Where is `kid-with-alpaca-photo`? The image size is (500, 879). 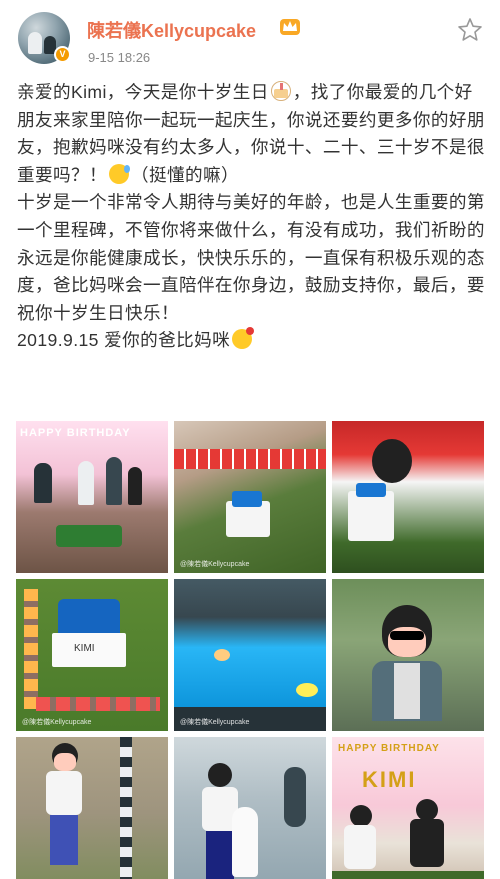
kid-with-alpaca-photo is located at coordinates (250, 808).